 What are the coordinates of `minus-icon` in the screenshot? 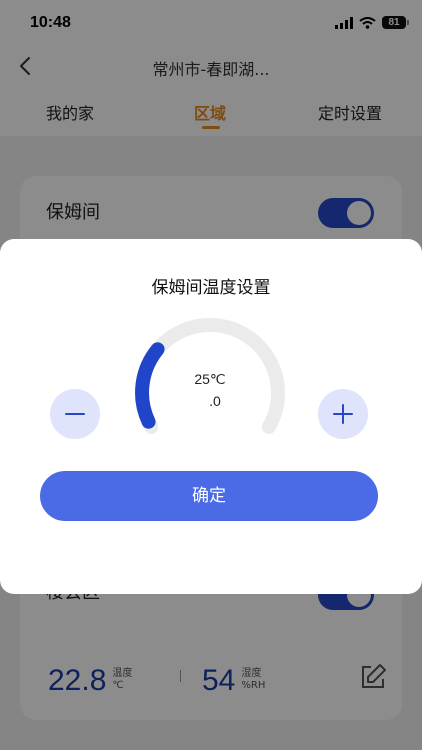 It's located at (75, 414).